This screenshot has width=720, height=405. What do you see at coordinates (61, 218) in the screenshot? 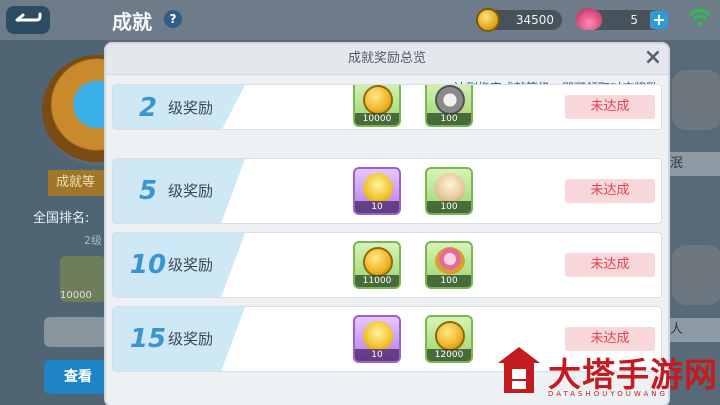
I see `national-rank-label: 全国排名:` at bounding box center [61, 218].